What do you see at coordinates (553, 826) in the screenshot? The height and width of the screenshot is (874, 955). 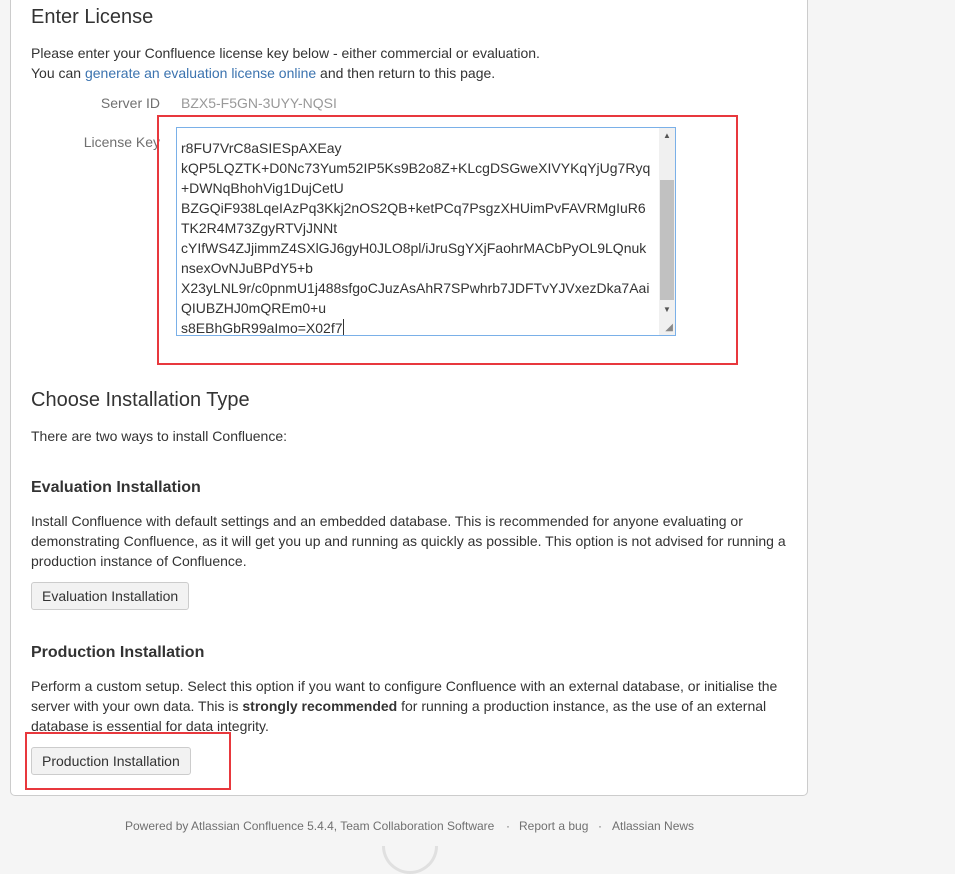 I see `report-bug-link: Report a bug` at bounding box center [553, 826].